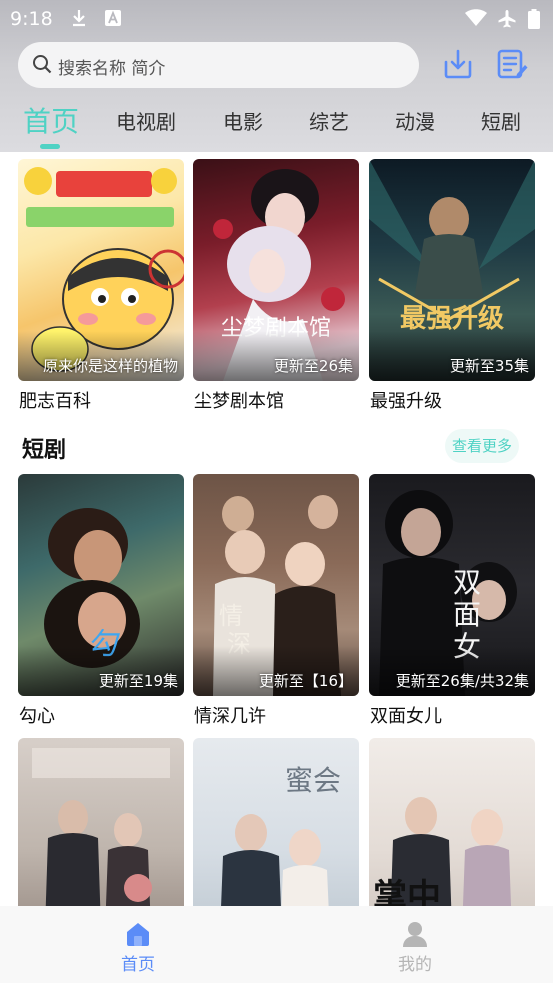 This screenshot has width=553, height=983. What do you see at coordinates (113, 20) in the screenshot?
I see `a-letter-icon` at bounding box center [113, 20].